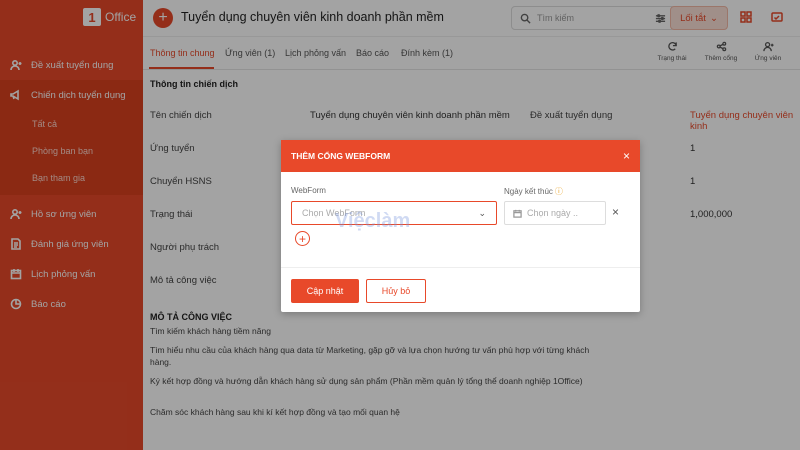  I want to click on close-icon: ×, so click(626, 156).